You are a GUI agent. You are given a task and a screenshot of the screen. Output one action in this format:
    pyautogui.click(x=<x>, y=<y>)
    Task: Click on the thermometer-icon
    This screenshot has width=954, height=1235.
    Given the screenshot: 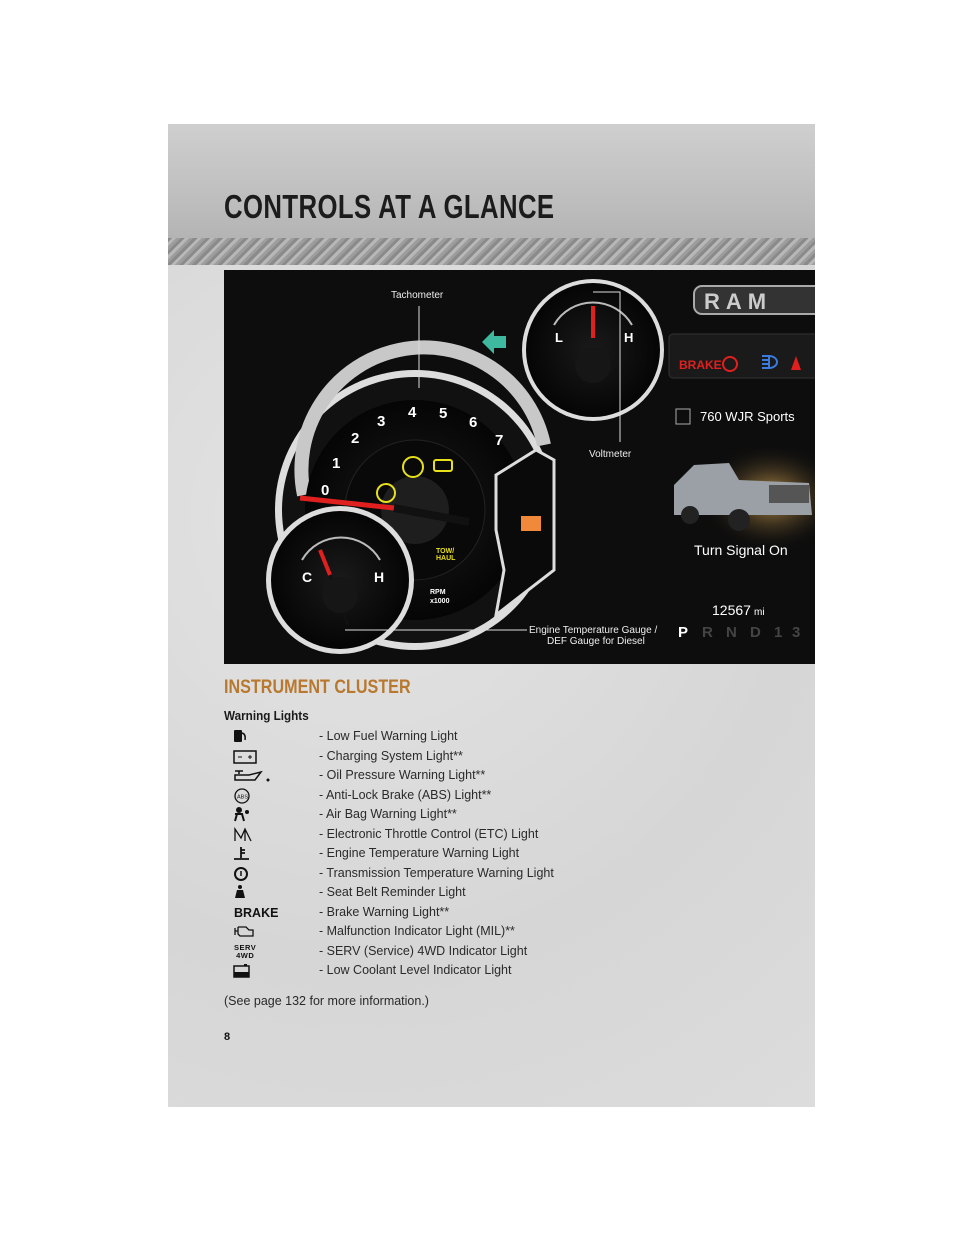 What is the action you would take?
    pyautogui.click(x=241, y=853)
    